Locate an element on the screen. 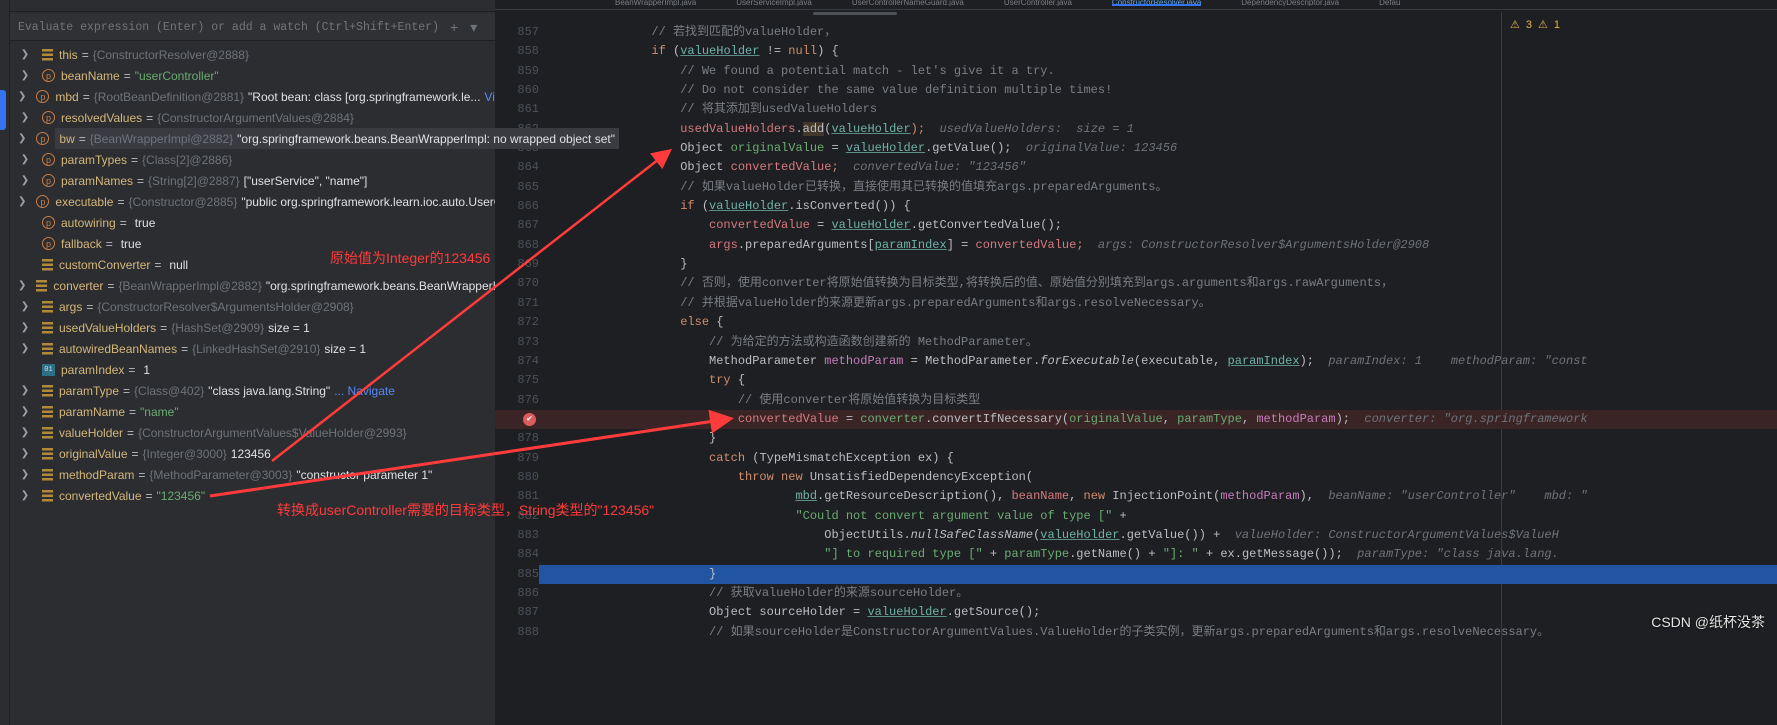 The height and width of the screenshot is (725, 1777). line-number: 871 is located at coordinates (517, 303).